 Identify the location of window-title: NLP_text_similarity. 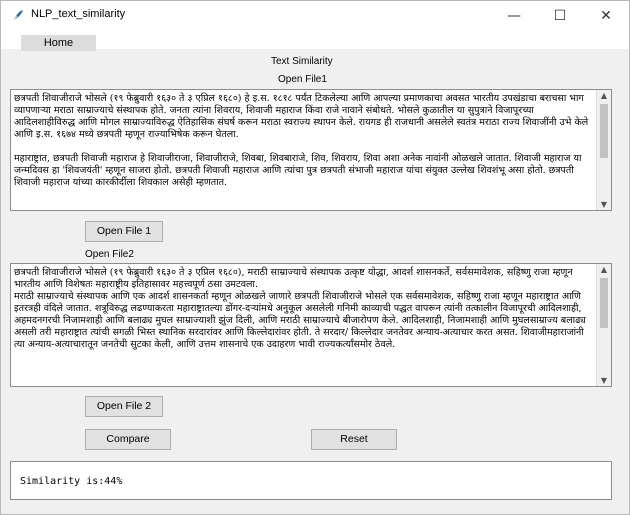
(78, 14).